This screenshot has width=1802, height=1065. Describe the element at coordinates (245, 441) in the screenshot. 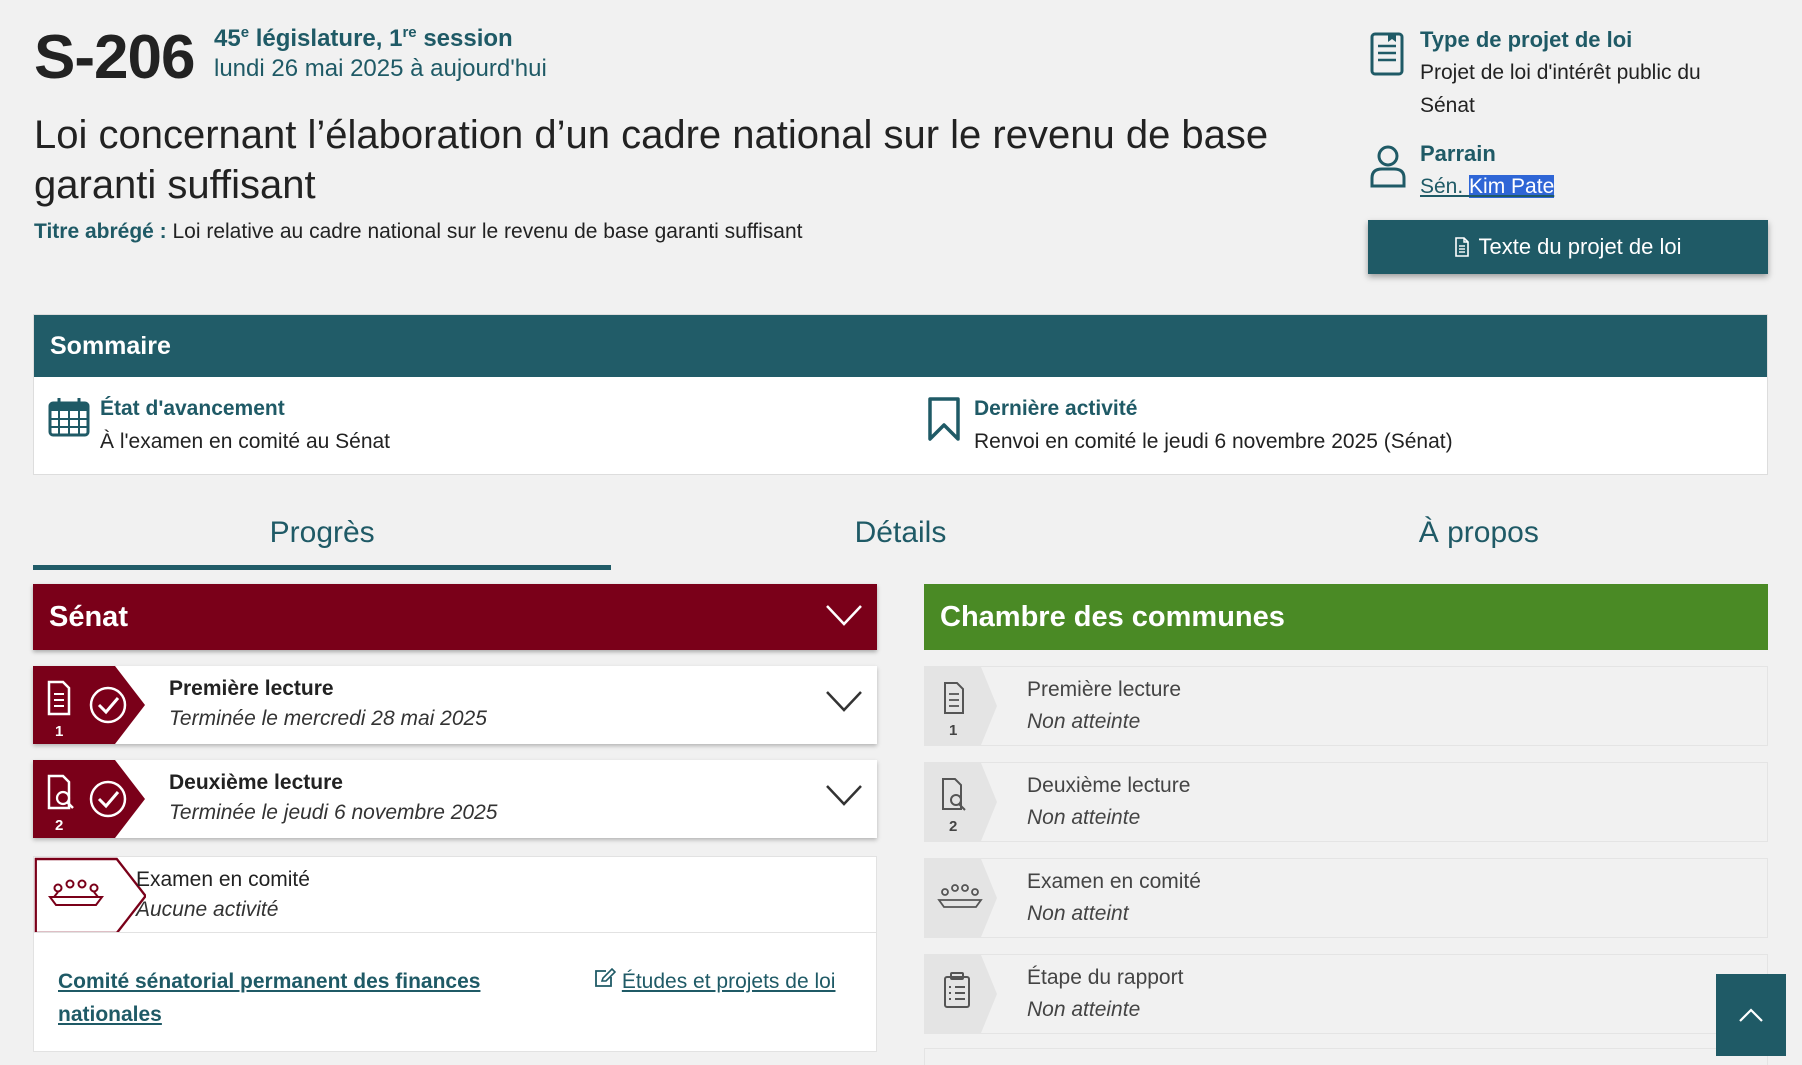

I see `status-value: À l'examen en comité au Sénat` at that location.